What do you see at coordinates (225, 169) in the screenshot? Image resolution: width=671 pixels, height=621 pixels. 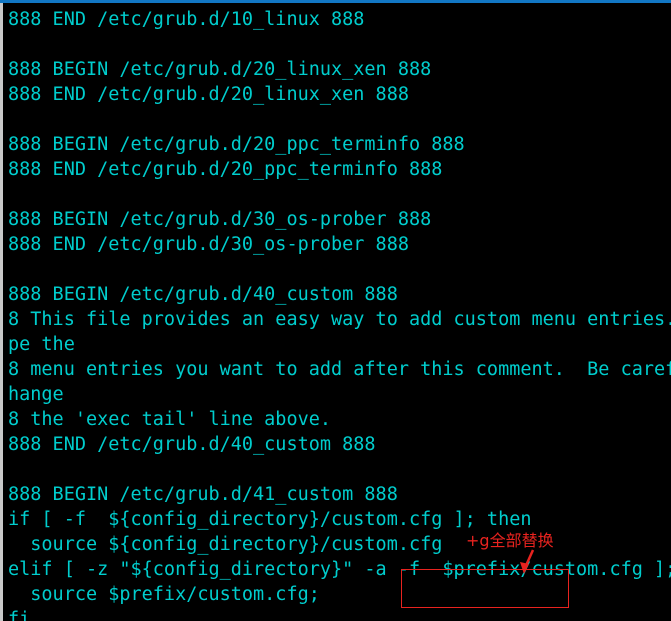 I see `terminal-line: 888 END /etc/grub.d/20_ppc_terminfo 888` at bounding box center [225, 169].